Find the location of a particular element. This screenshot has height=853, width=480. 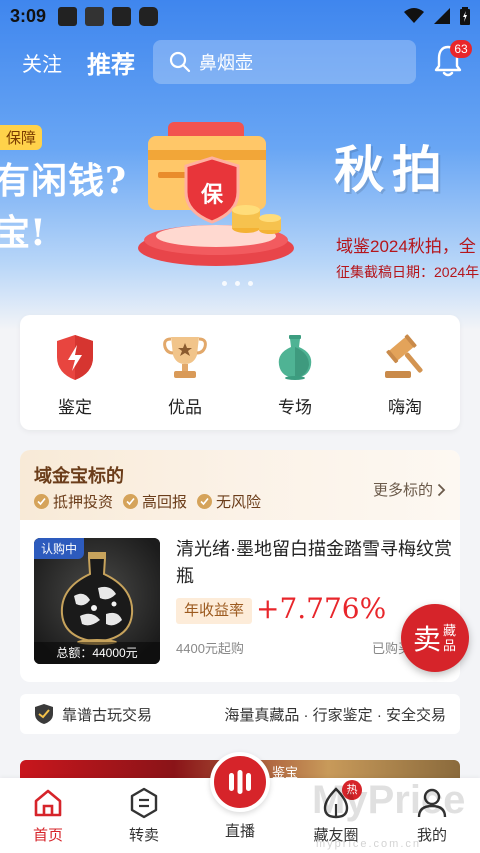

banner-tag: 保障 is located at coordinates (21, 137).